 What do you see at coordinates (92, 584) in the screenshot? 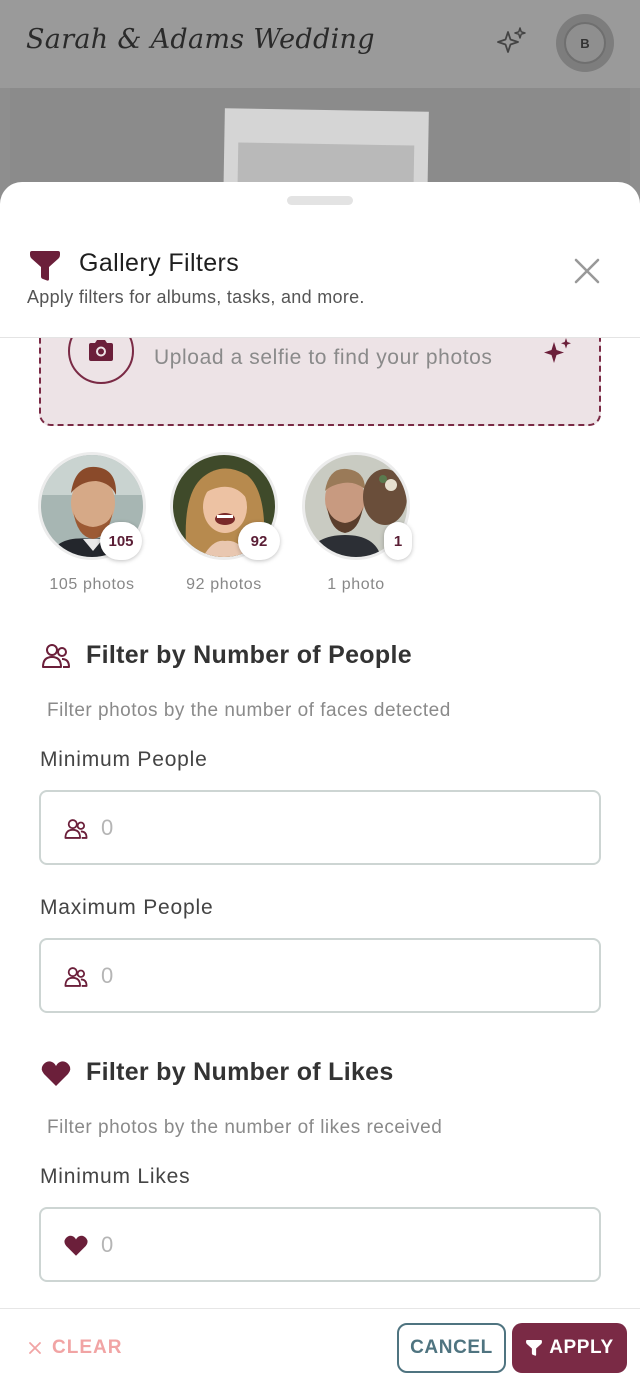
I see `face-photo-count: 105 photos` at bounding box center [92, 584].